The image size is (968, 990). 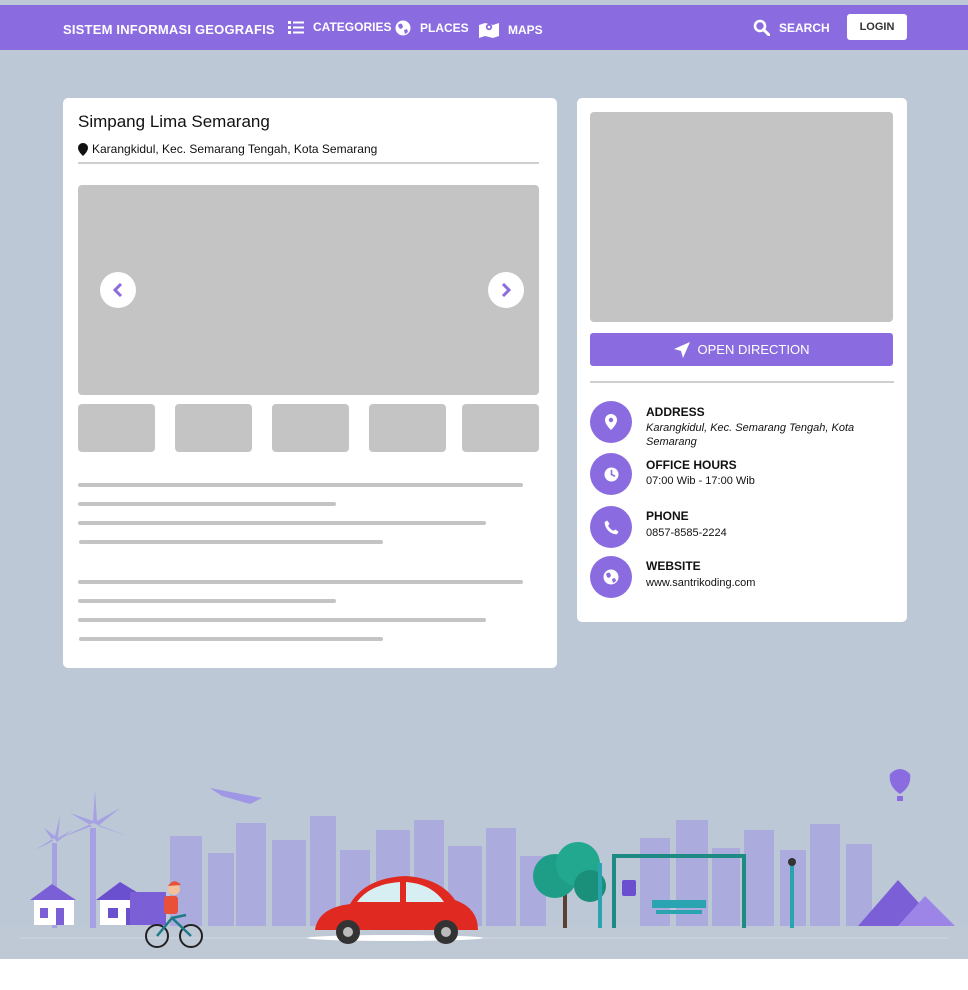 What do you see at coordinates (236, 796) in the screenshot?
I see `airplane` at bounding box center [236, 796].